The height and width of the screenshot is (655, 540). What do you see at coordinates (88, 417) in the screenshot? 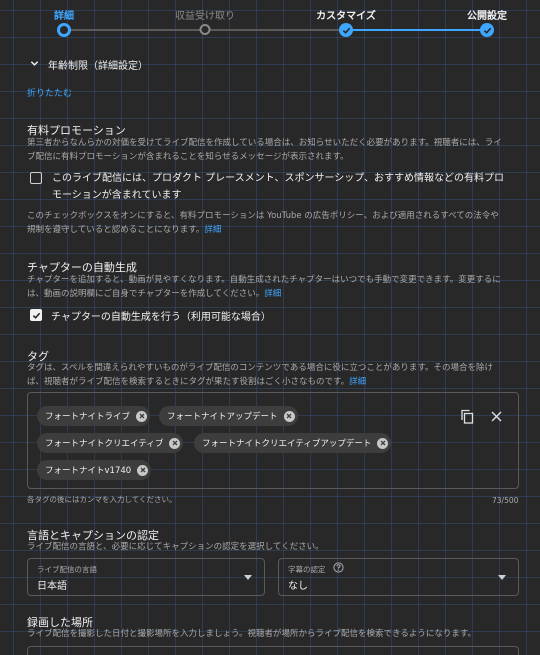
I see `tag-chip-label: フォートナイトライブ` at bounding box center [88, 417].